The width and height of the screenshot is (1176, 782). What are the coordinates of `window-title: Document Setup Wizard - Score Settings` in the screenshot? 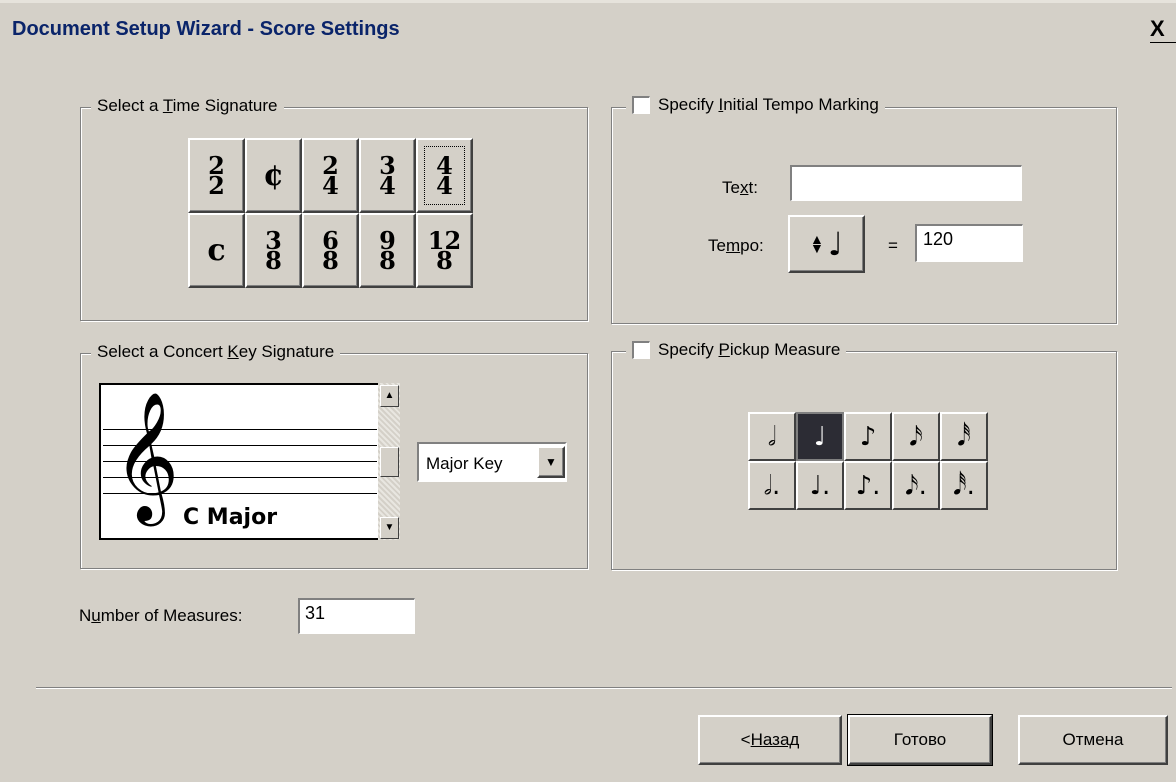 It's located at (206, 29).